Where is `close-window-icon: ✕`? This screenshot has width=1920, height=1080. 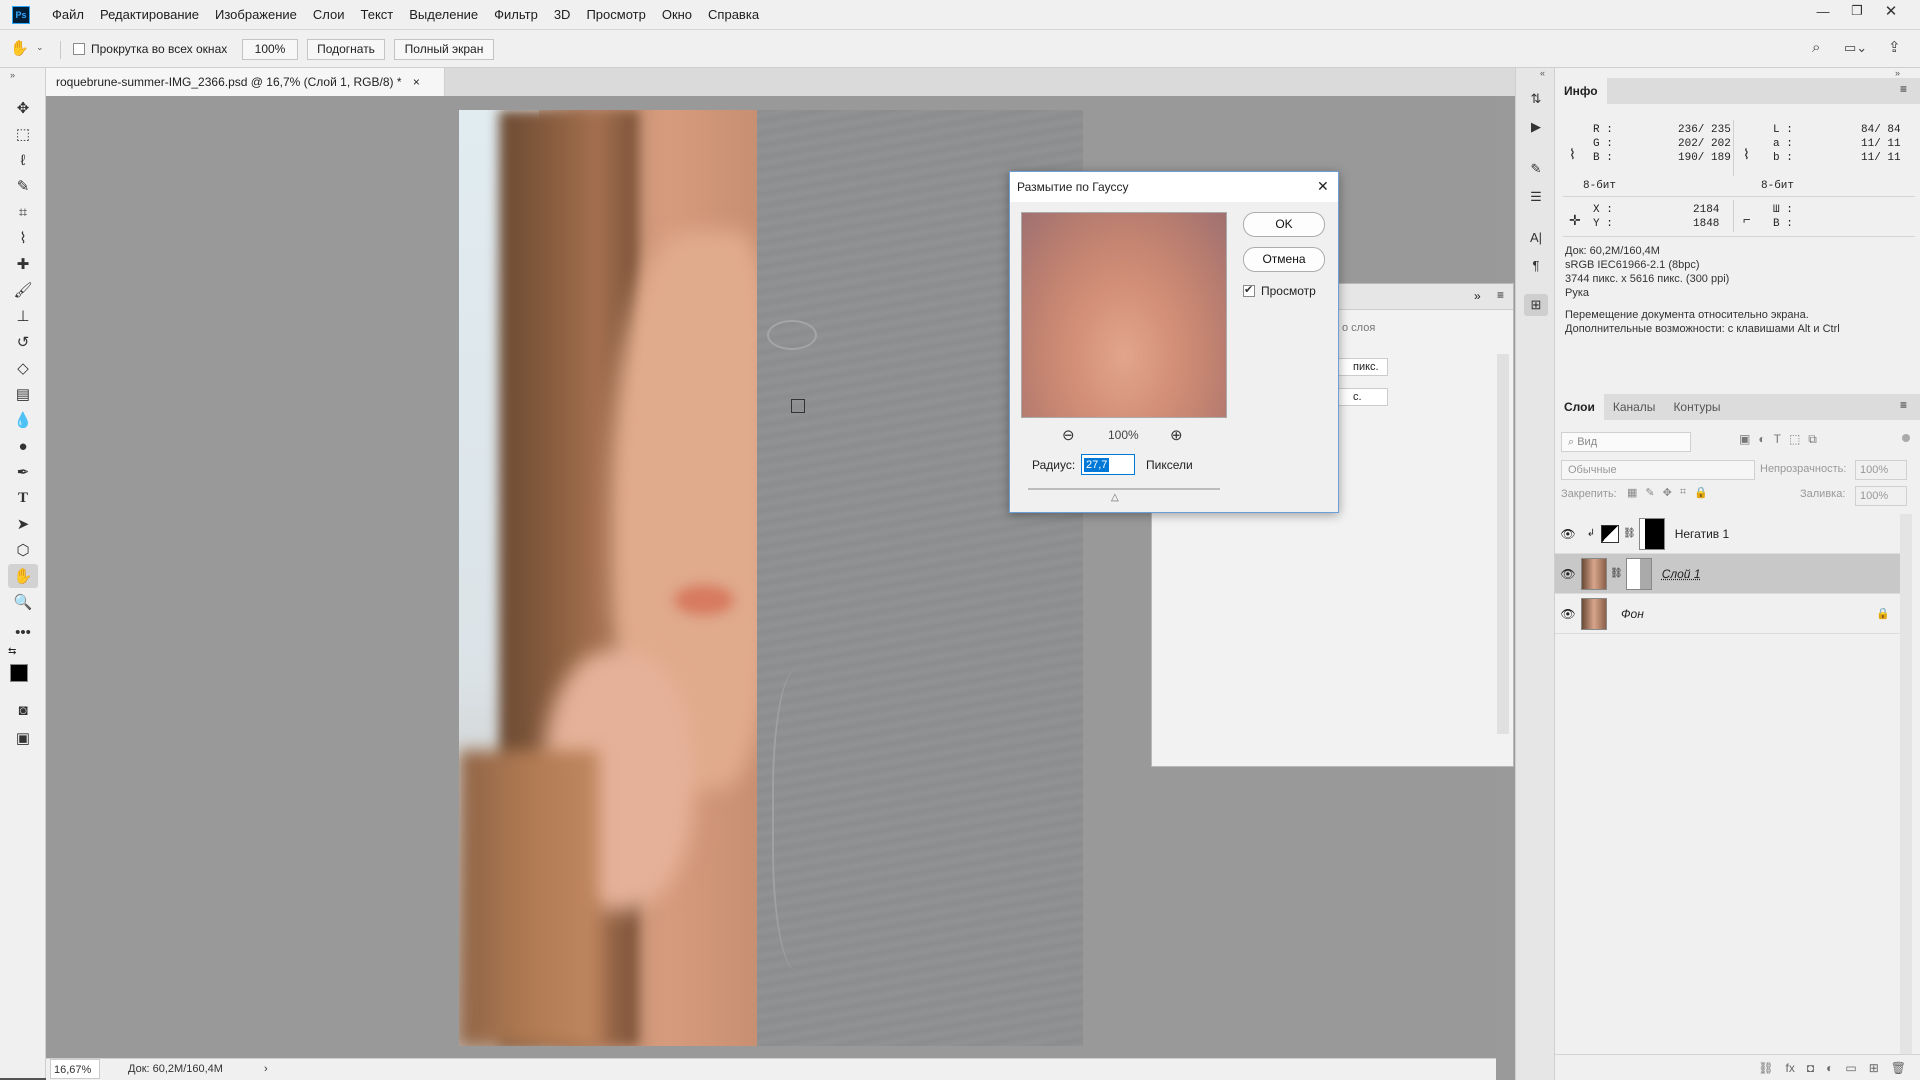
close-window-icon: ✕ is located at coordinates (1891, 11).